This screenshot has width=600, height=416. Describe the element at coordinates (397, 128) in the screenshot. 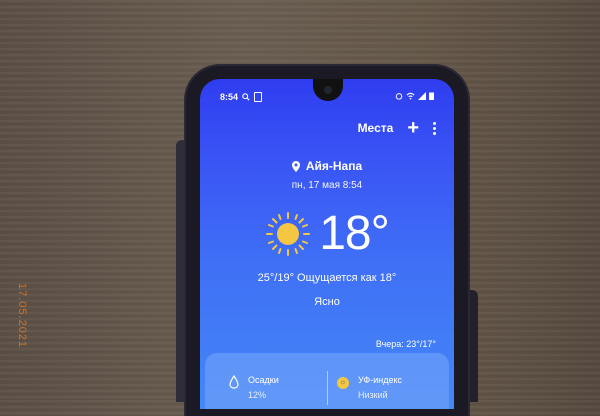

I see `app-bar: Места +` at that location.